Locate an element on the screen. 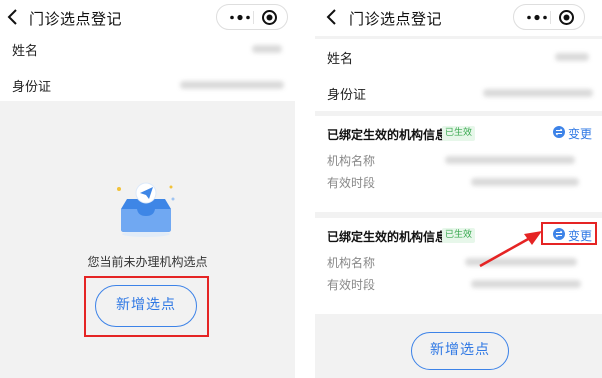 The width and height of the screenshot is (602, 378). institution-name-redacted is located at coordinates (510, 160).